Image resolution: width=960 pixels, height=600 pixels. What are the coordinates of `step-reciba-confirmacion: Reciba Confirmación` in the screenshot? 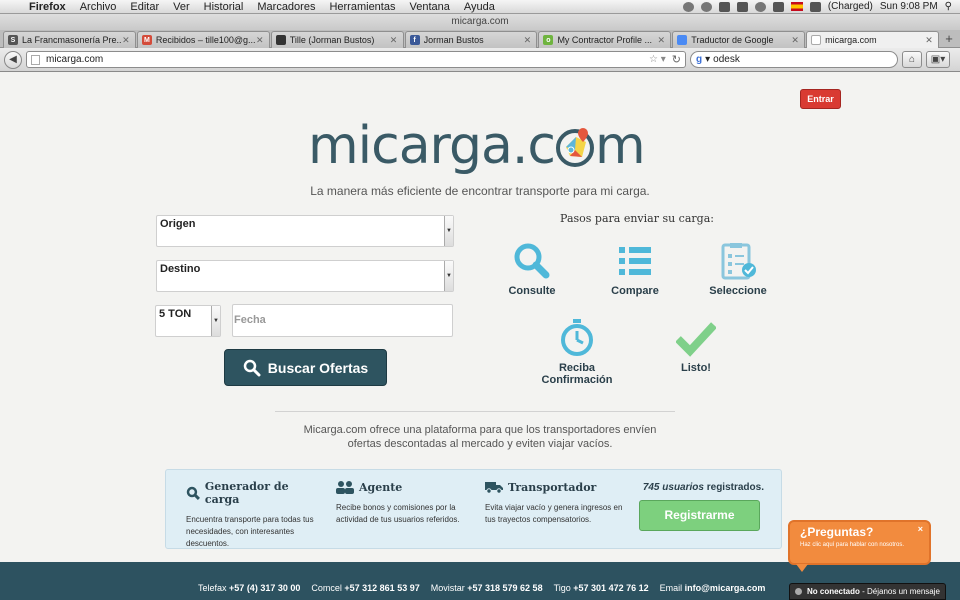 It's located at (577, 352).